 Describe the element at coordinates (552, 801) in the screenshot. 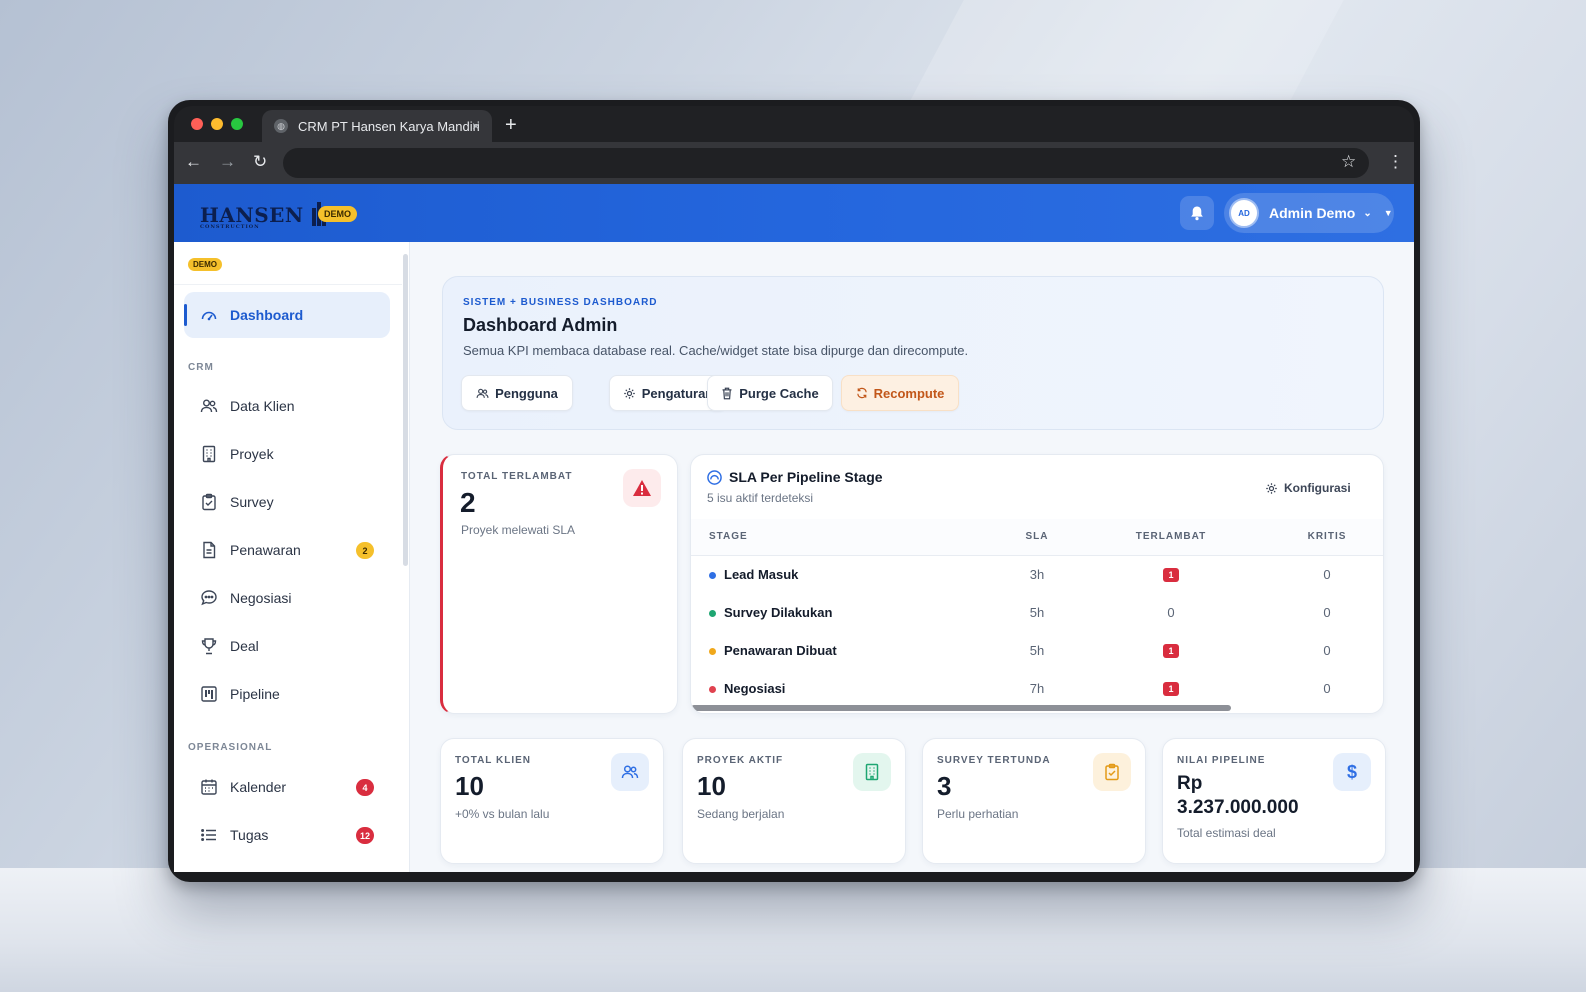

I see `kpi-card: TOTAL KLIEN 10 +0% vs bulan lalu` at that location.